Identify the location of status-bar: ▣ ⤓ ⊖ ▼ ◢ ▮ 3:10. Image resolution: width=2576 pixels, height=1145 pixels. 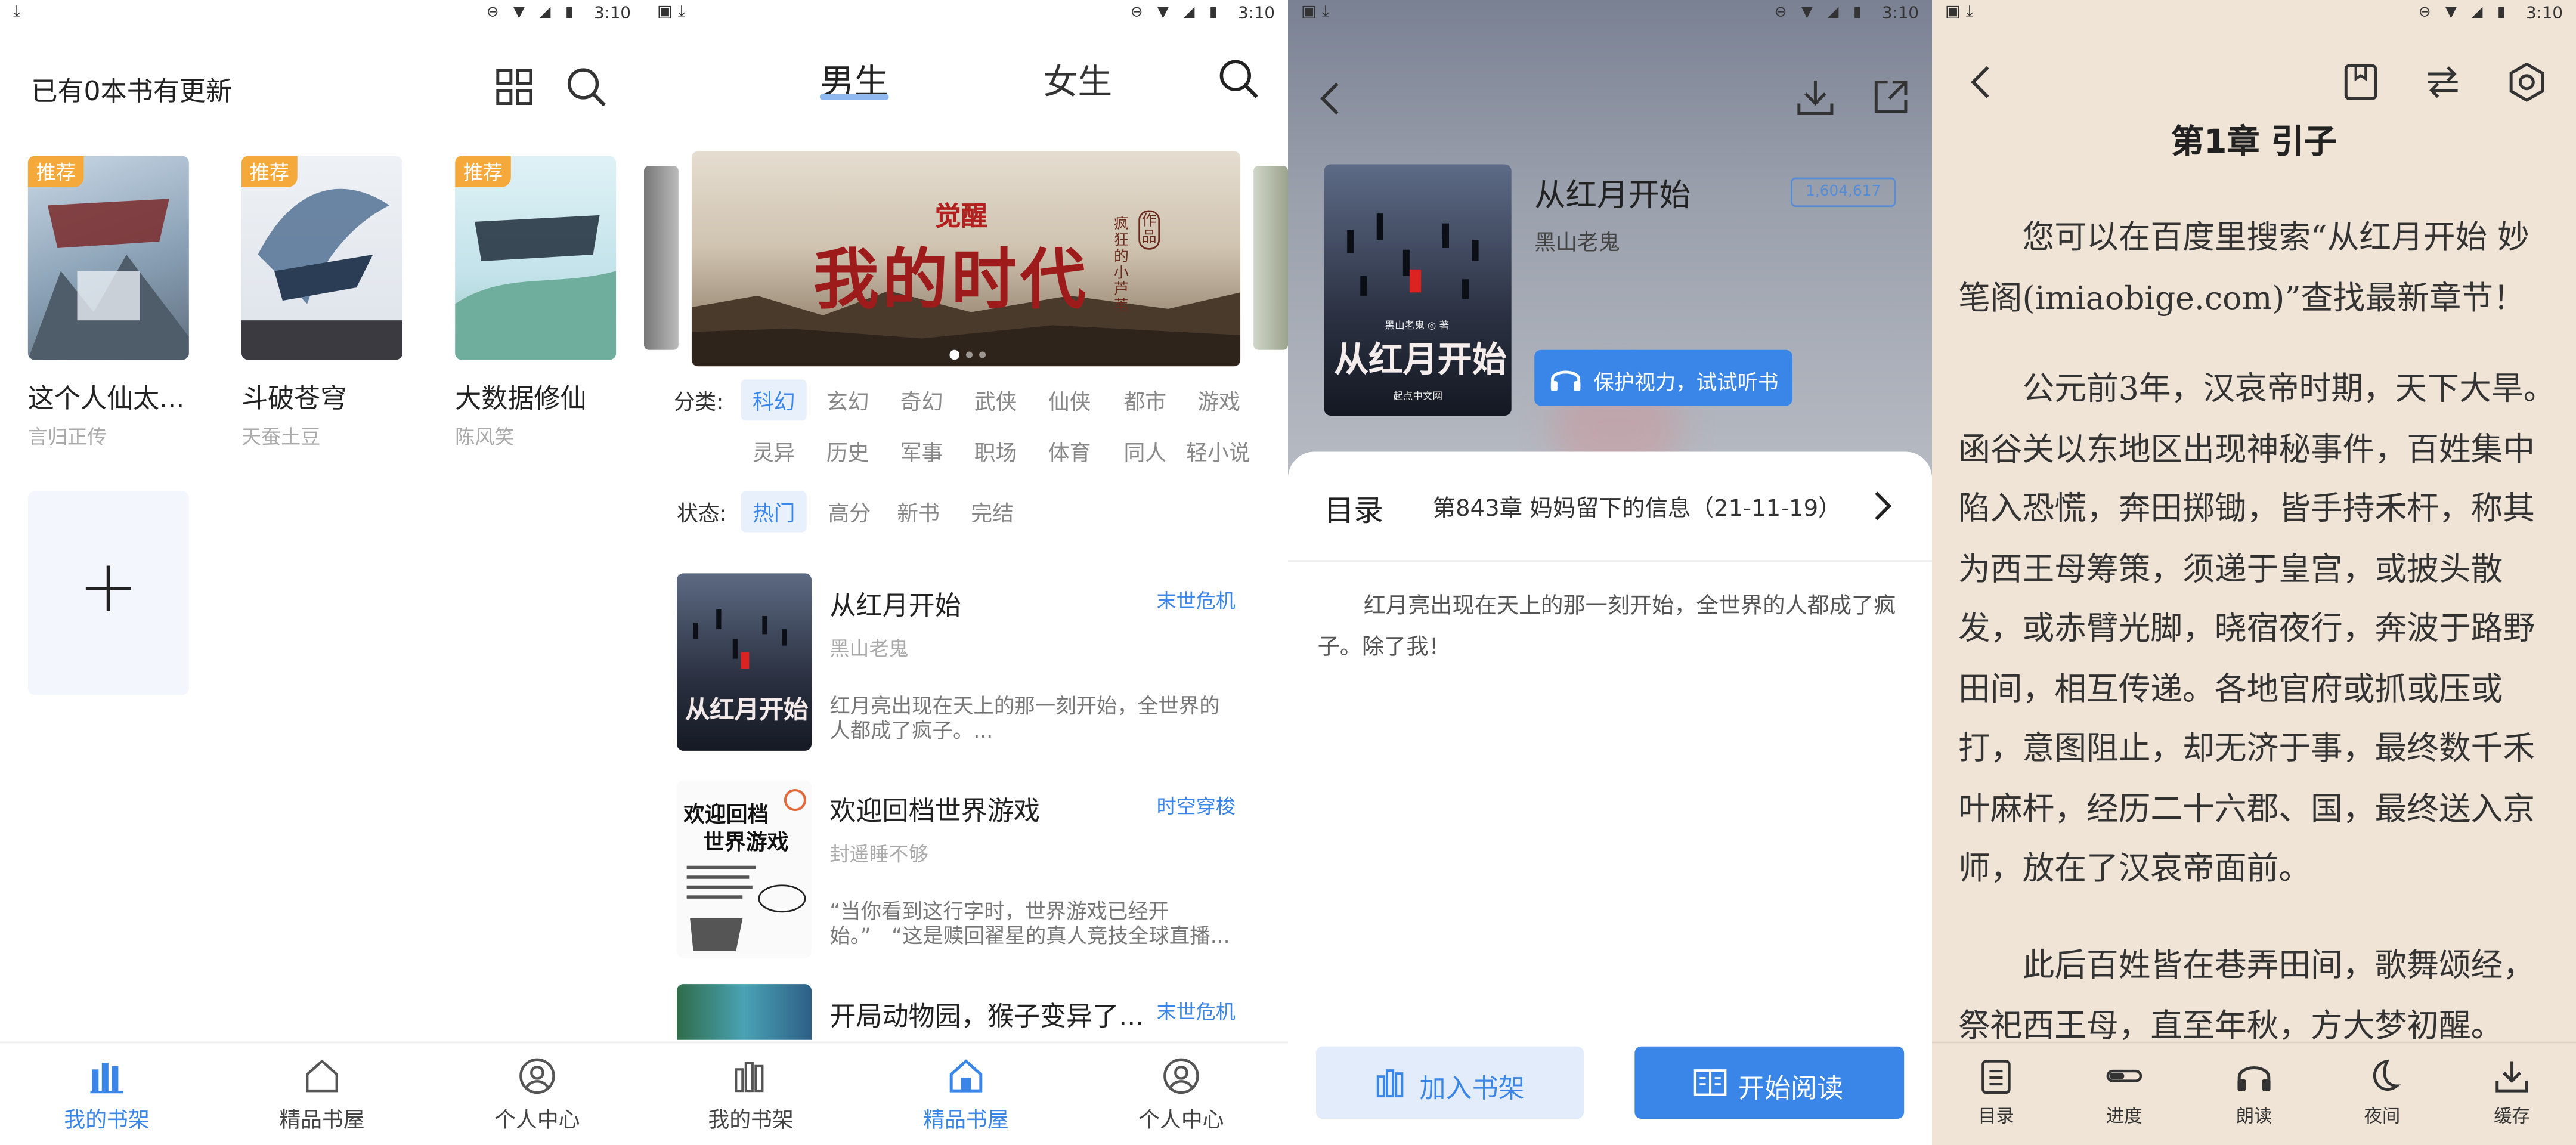
(1610, 15).